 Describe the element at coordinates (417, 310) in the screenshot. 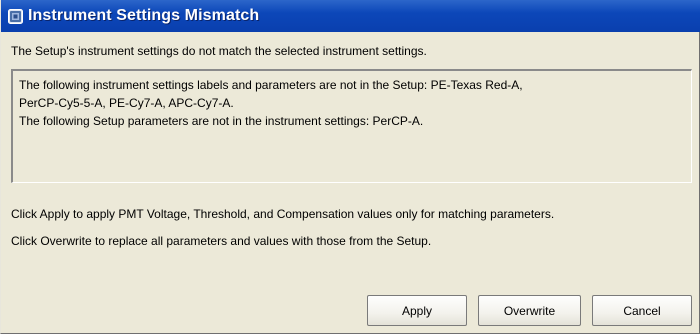

I see `apply-button: Apply` at that location.